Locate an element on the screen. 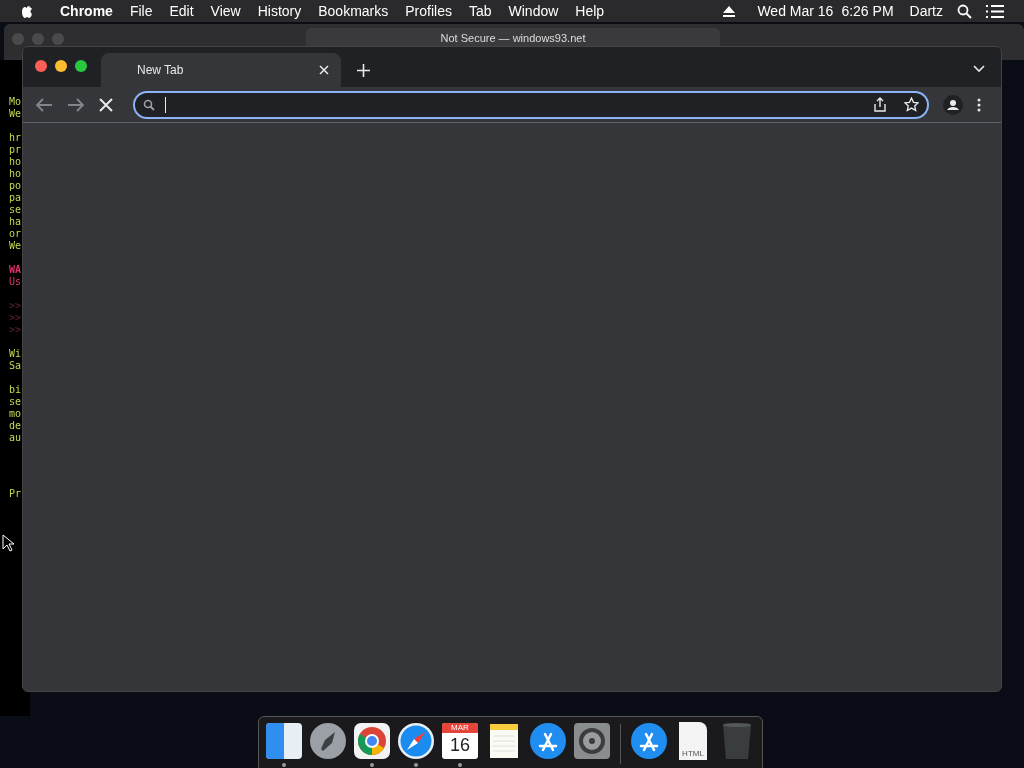 This screenshot has height=768, width=1024. compass-icon is located at coordinates (416, 741).